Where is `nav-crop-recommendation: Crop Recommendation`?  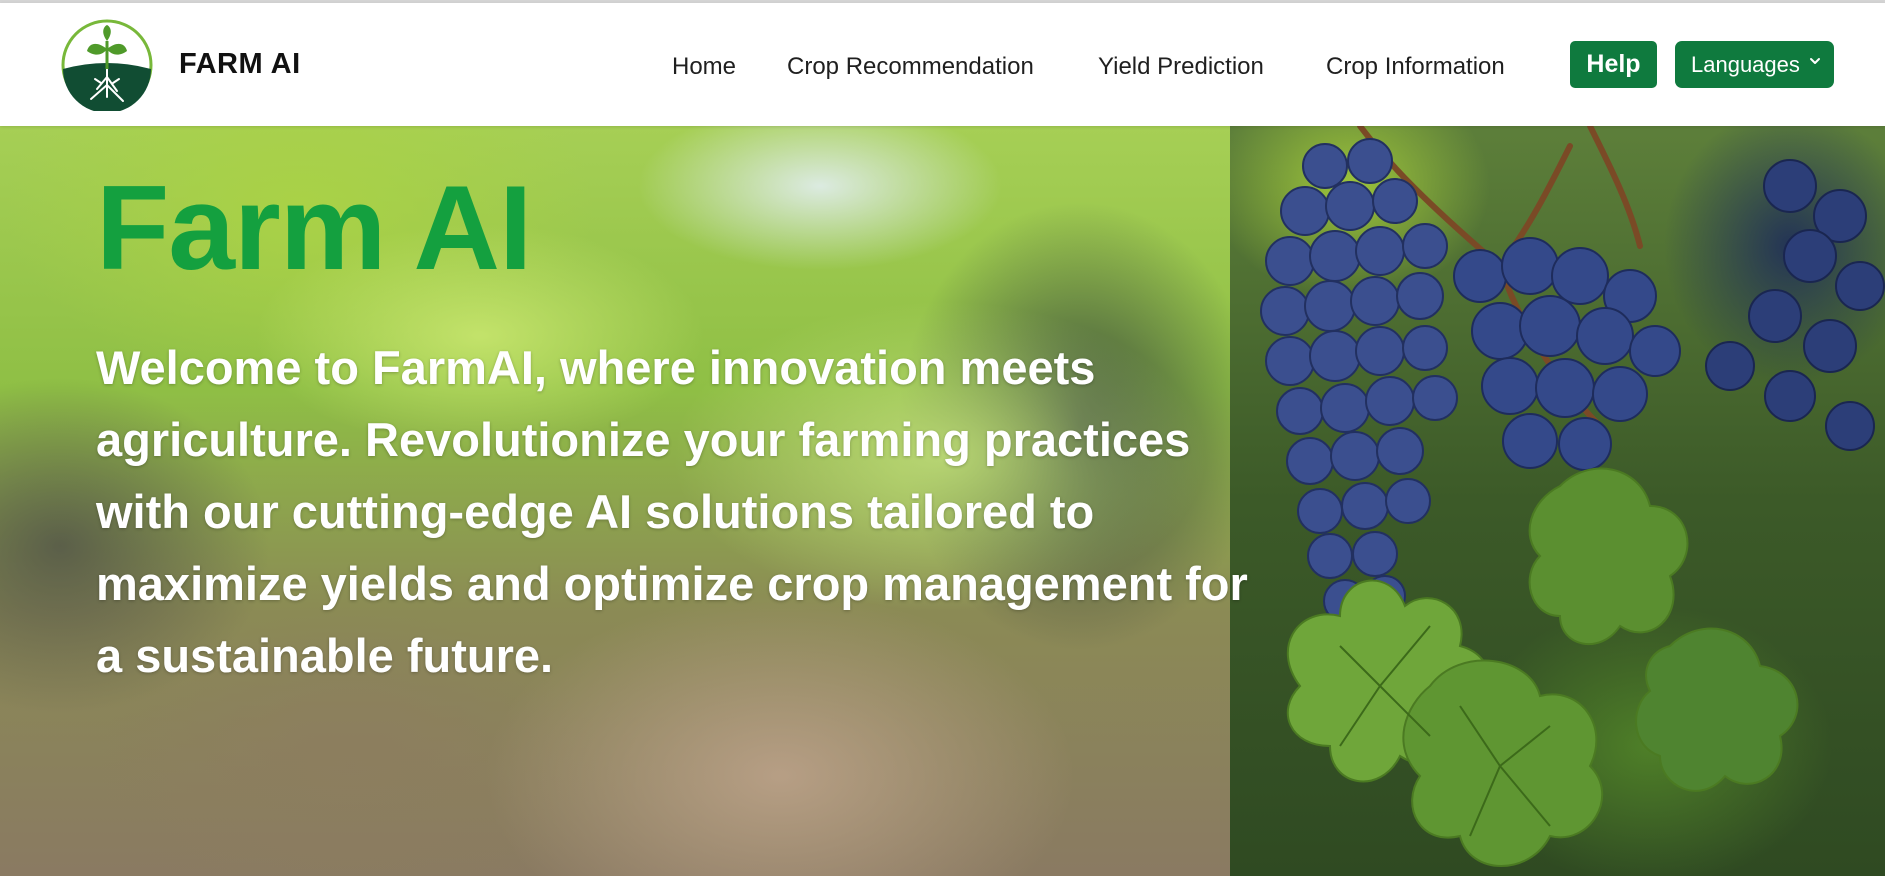 nav-crop-recommendation: Crop Recommendation is located at coordinates (910, 67).